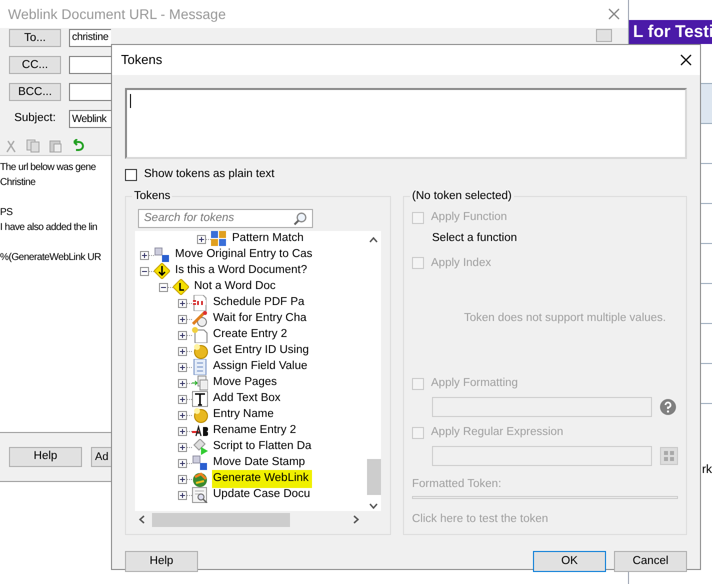  What do you see at coordinates (6, 213) in the screenshot?
I see `message-line: PS` at bounding box center [6, 213].